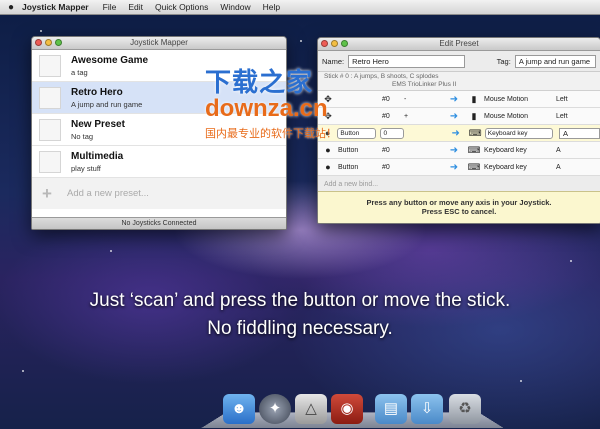 The height and width of the screenshot is (429, 600). What do you see at coordinates (181, 7) in the screenshot?
I see `menu-quick-options: Quick Options` at bounding box center [181, 7].